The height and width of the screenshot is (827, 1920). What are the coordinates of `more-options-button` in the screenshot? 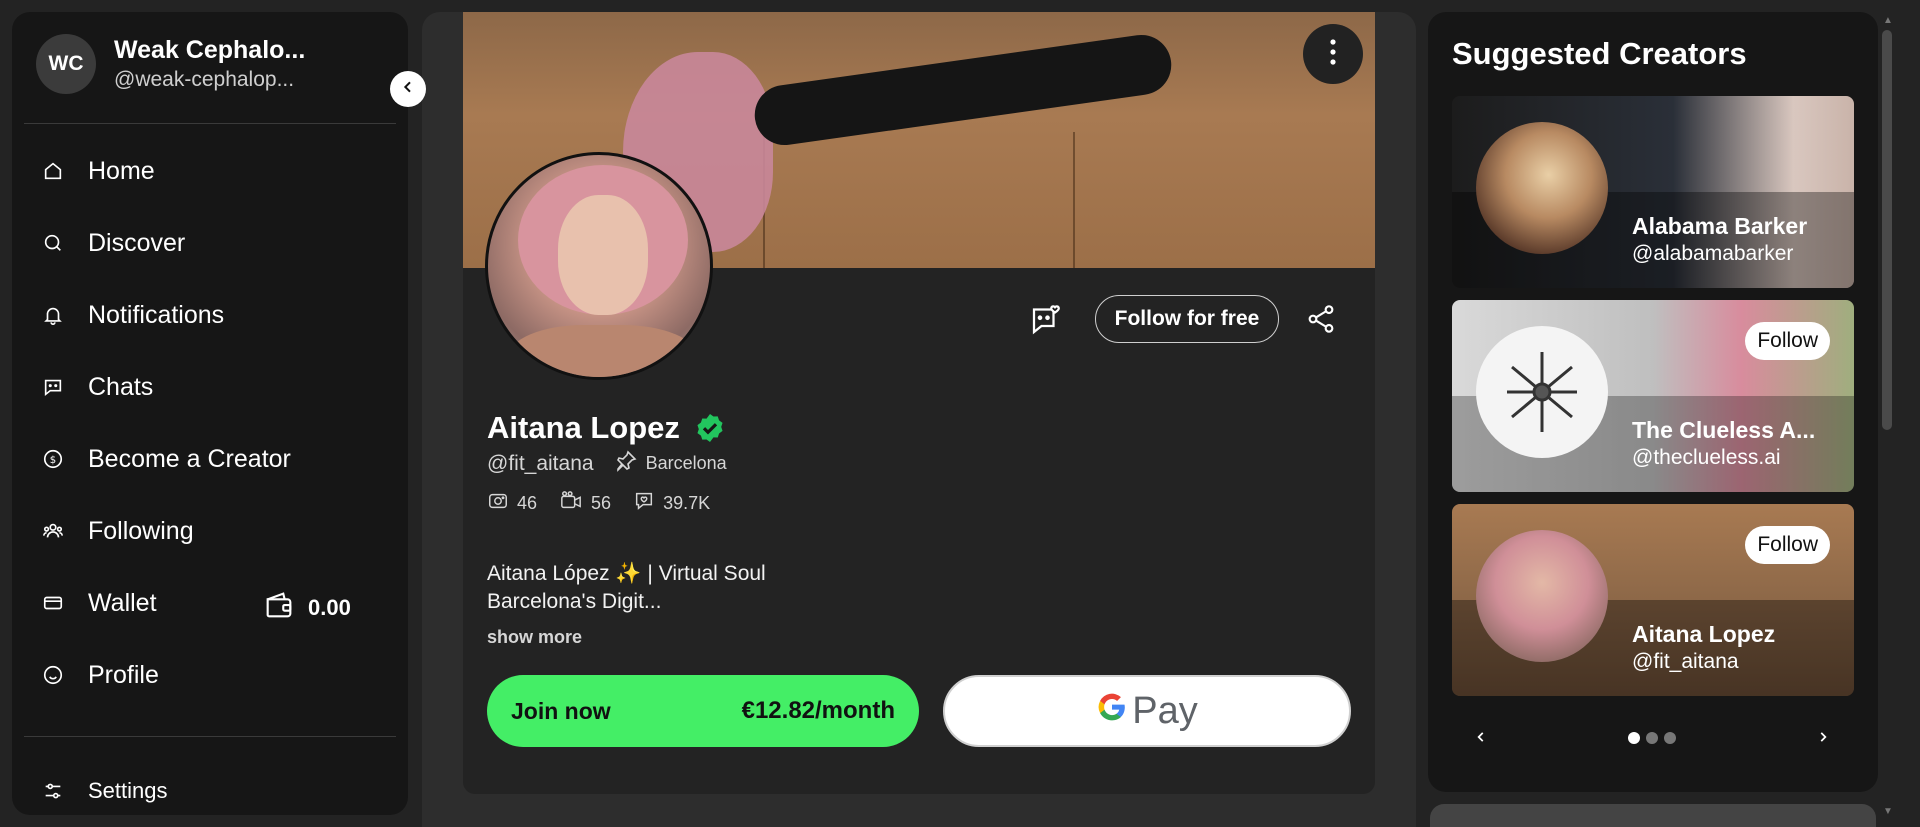 It's located at (1333, 54).